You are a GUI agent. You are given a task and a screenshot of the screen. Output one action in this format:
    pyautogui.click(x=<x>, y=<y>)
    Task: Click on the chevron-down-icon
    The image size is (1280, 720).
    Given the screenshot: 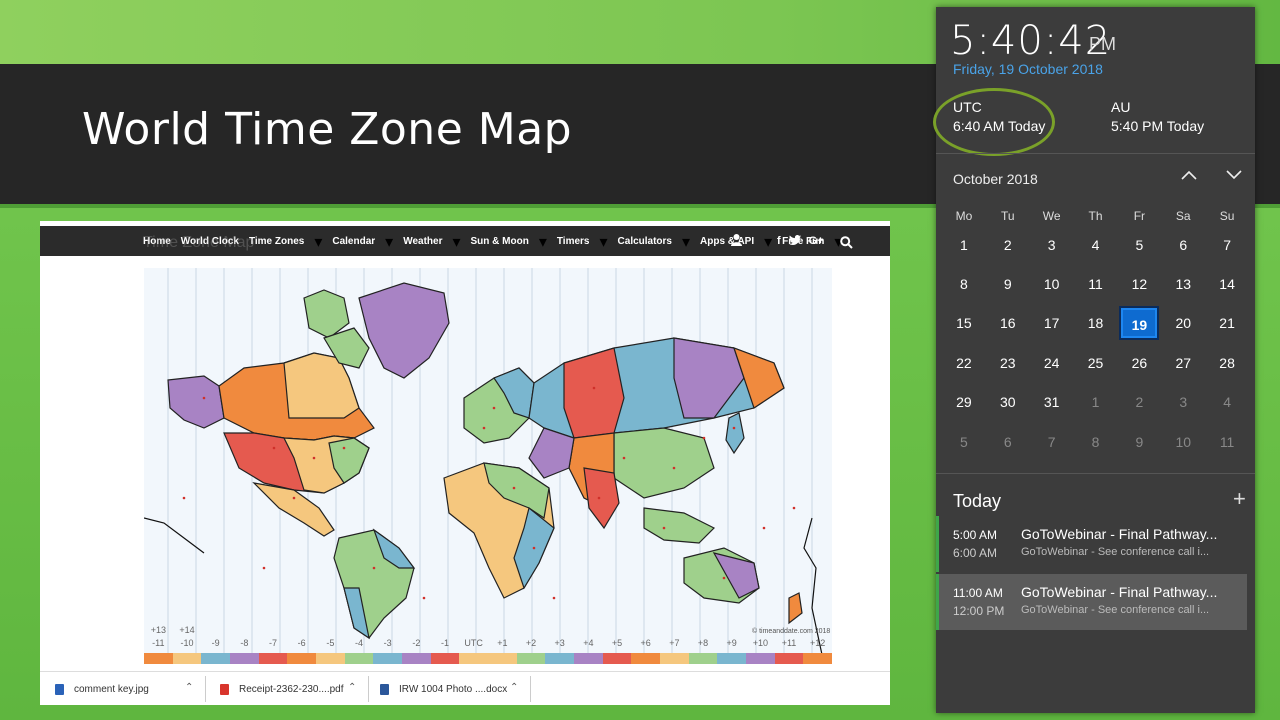 What is the action you would take?
    pyautogui.click(x=1234, y=176)
    